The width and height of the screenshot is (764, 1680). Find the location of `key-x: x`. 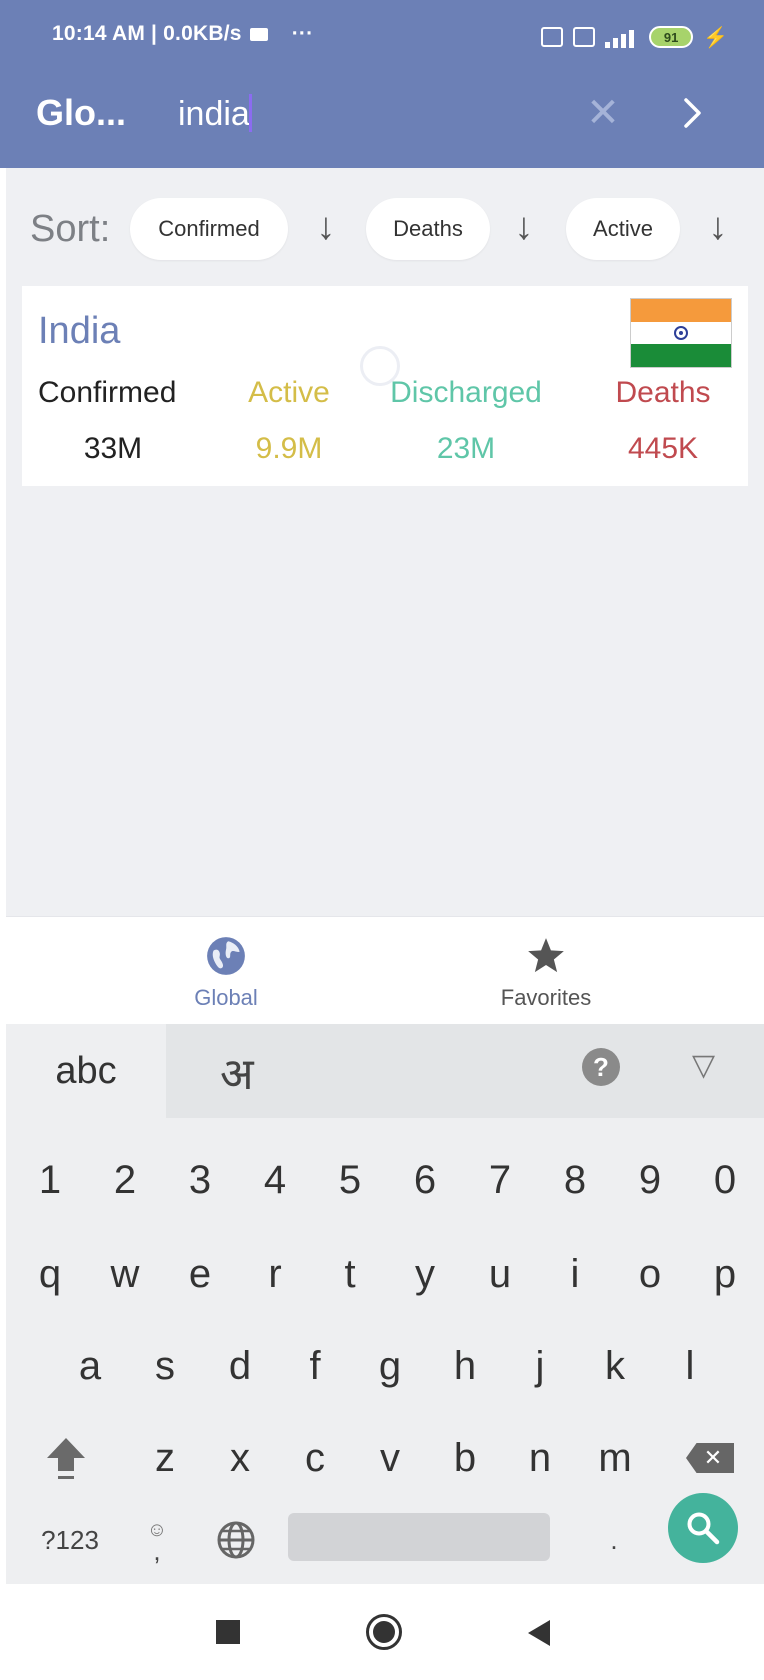

key-x: x is located at coordinates (240, 1458).